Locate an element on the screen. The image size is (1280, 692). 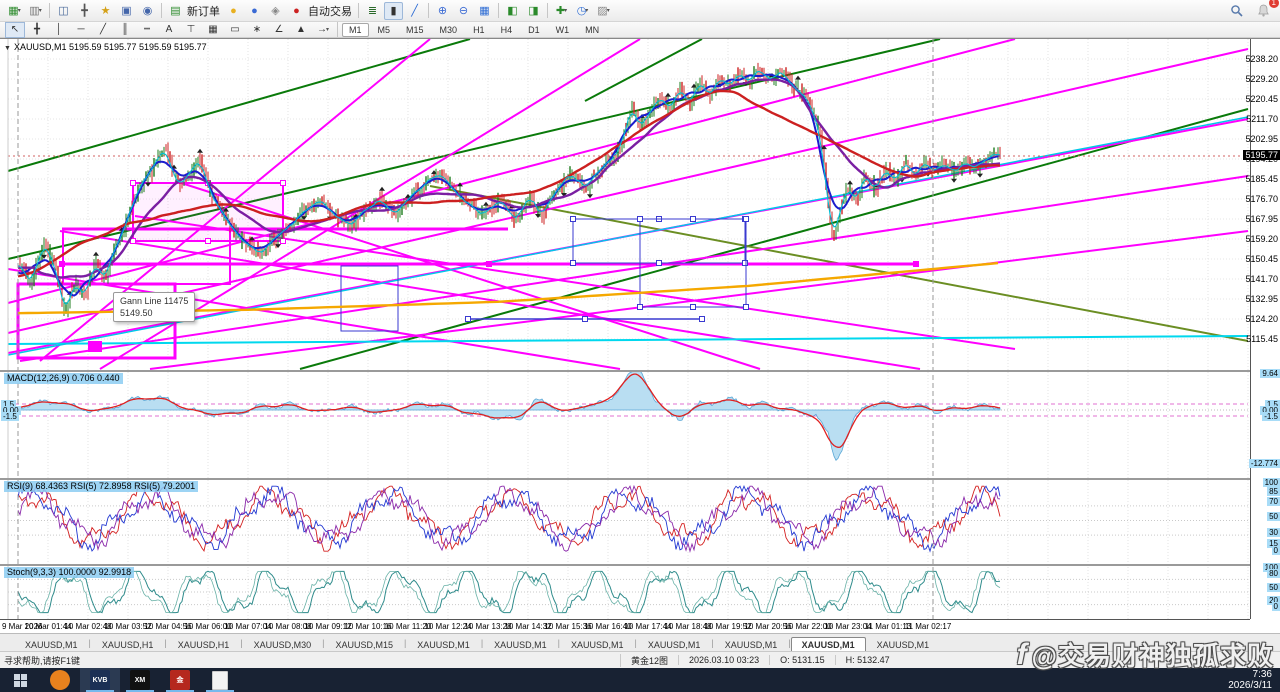
status-item: H: 5132.47 is located at coordinates (867, 660).